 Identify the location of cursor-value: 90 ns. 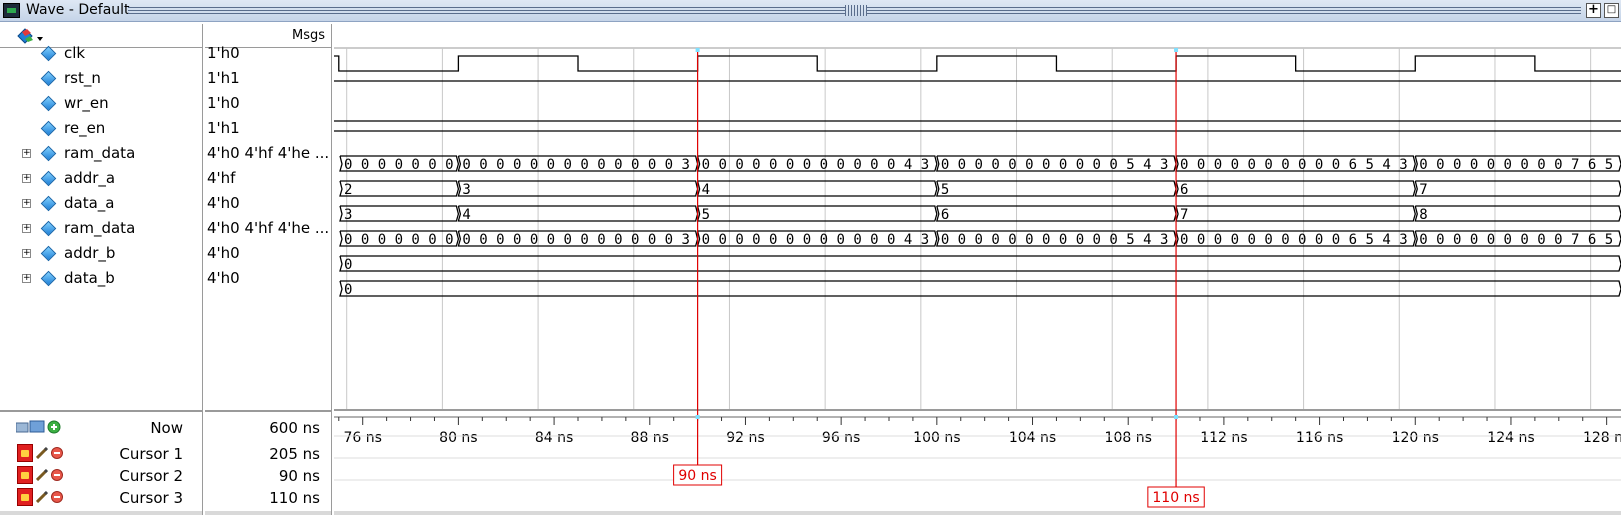
(299, 476).